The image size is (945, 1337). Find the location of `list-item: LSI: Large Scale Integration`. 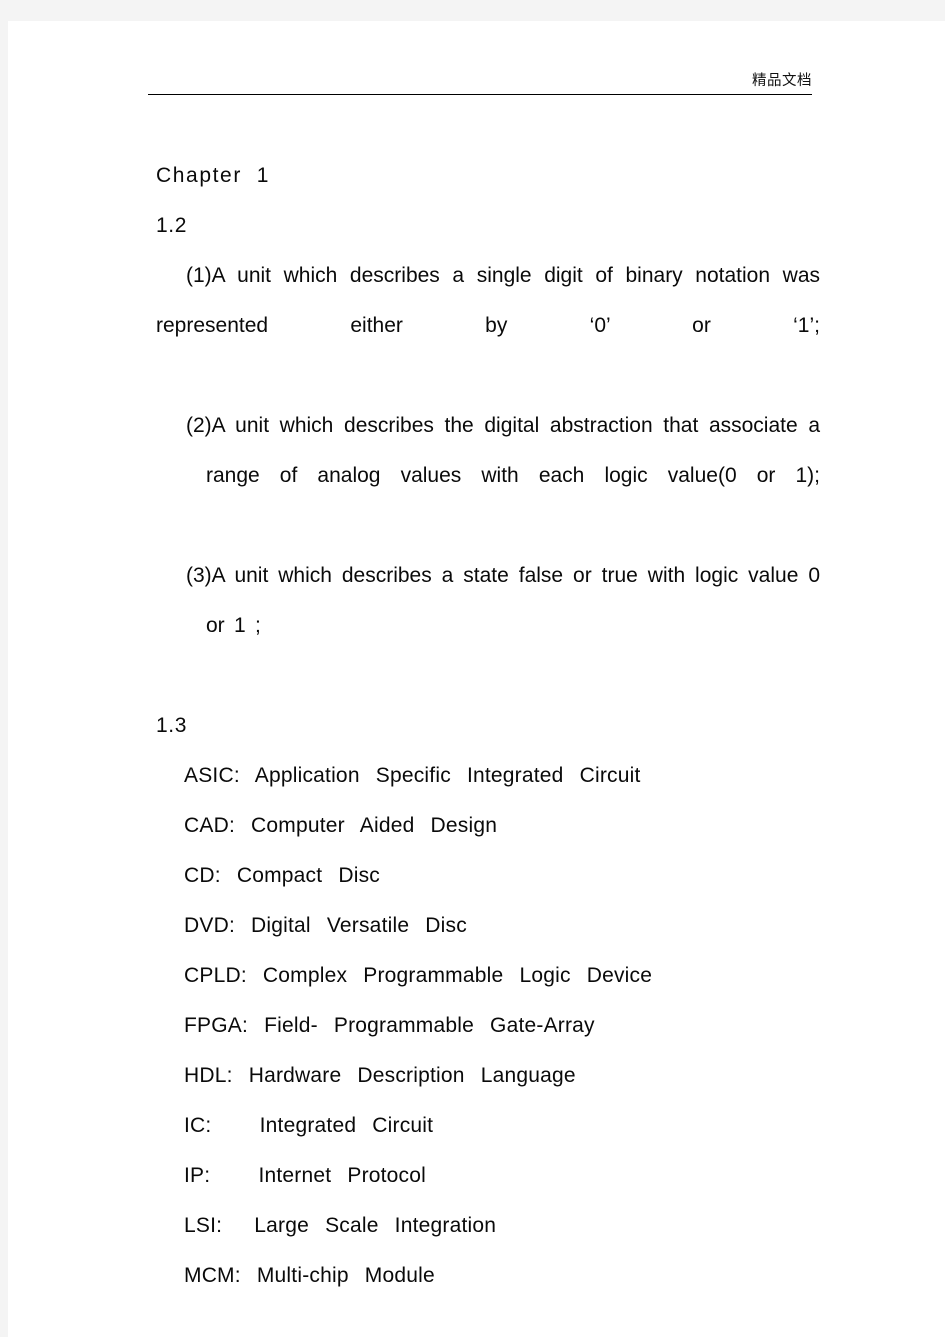

list-item: LSI: Large Scale Integration is located at coordinates (340, 1225).